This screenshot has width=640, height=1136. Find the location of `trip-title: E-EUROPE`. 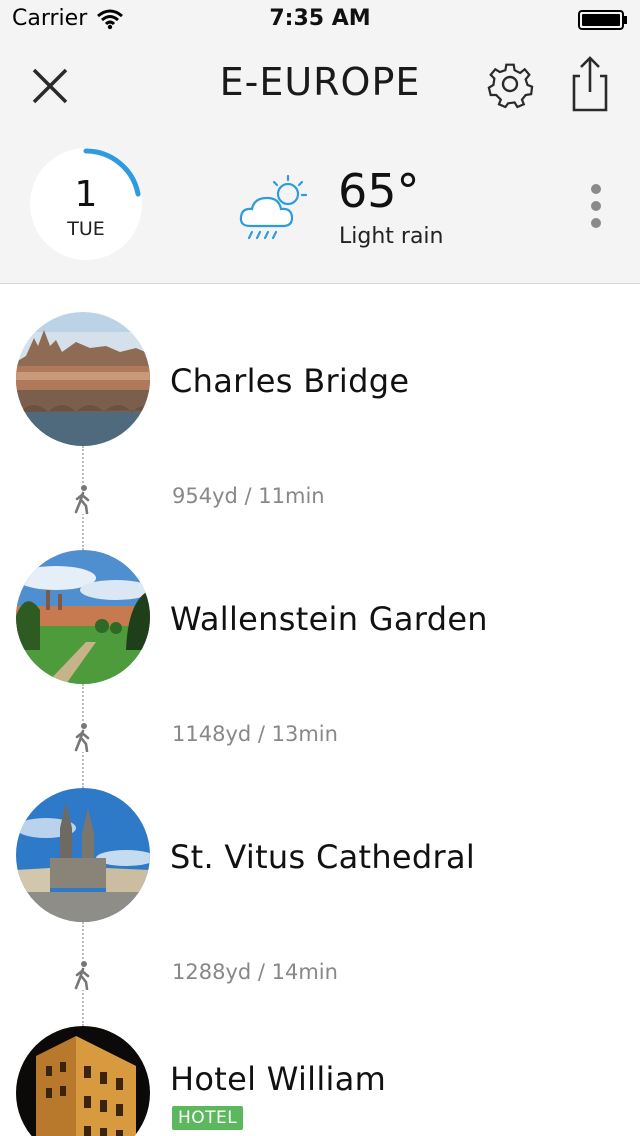

trip-title: E-EUROPE is located at coordinates (320, 82).